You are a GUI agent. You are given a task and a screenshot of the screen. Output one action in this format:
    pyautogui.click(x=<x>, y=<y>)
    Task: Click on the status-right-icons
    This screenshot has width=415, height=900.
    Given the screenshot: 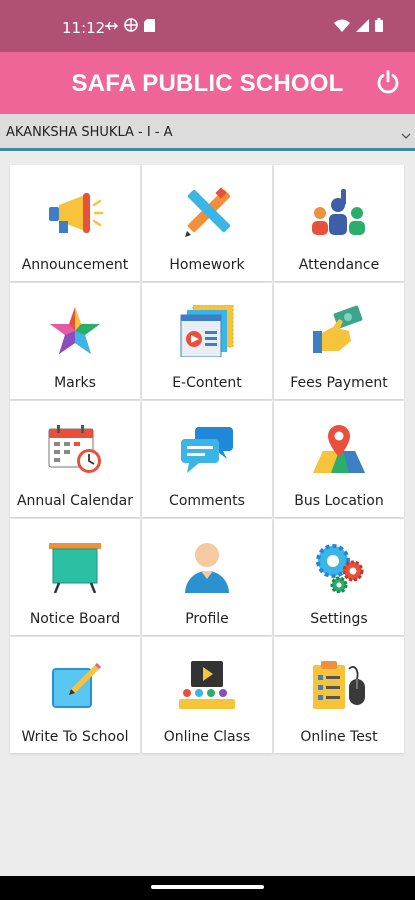 What is the action you would take?
    pyautogui.click(x=358, y=27)
    